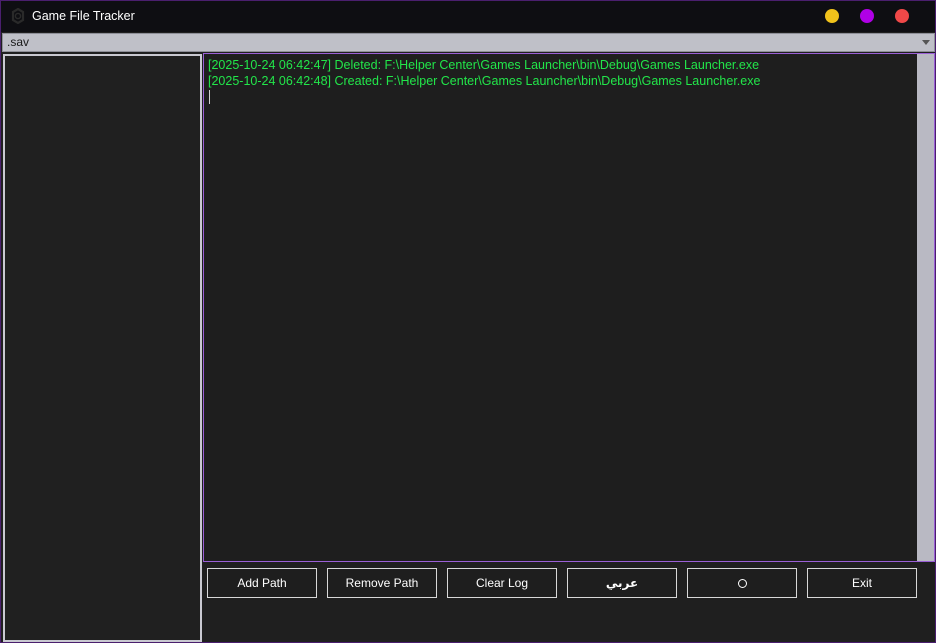  Describe the element at coordinates (502, 583) in the screenshot. I see `clear-log-button: Clear Log` at that location.